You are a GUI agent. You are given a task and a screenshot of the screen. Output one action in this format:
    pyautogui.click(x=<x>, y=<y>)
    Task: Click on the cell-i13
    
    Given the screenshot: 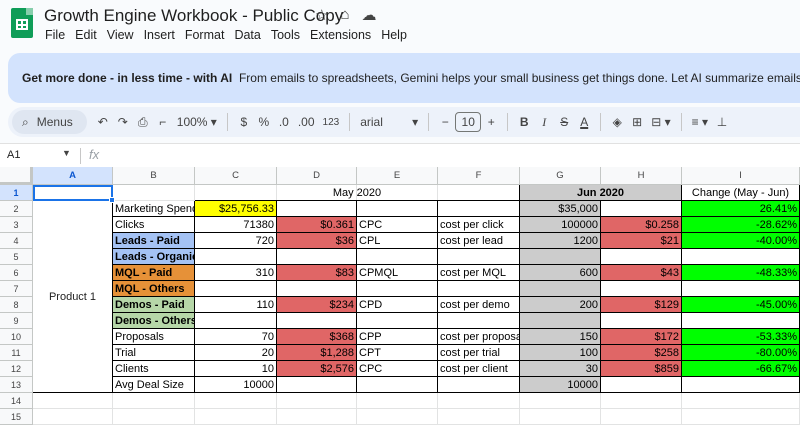 What is the action you would take?
    pyautogui.click(x=741, y=385)
    